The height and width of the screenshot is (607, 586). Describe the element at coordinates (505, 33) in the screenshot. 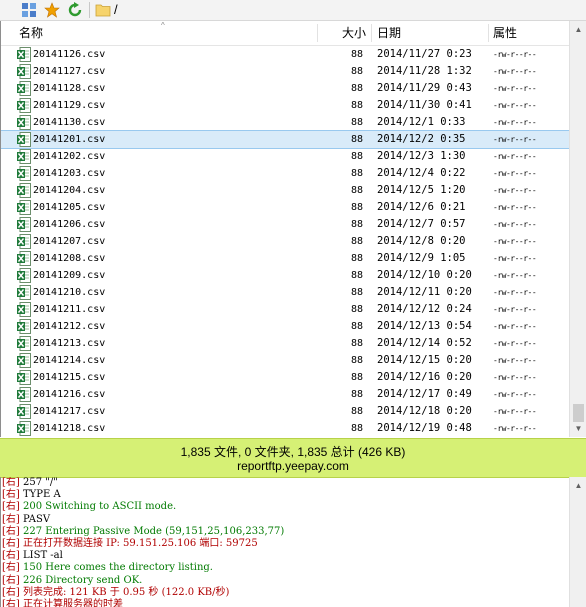

I see `column-attr-header: 属性` at that location.